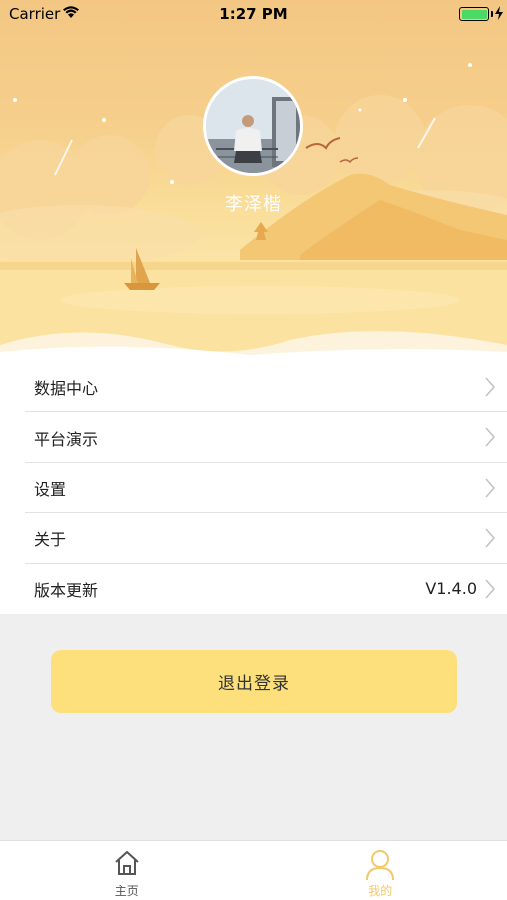 The width and height of the screenshot is (507, 900). I want to click on logout-button: 退出登录, so click(254, 681).